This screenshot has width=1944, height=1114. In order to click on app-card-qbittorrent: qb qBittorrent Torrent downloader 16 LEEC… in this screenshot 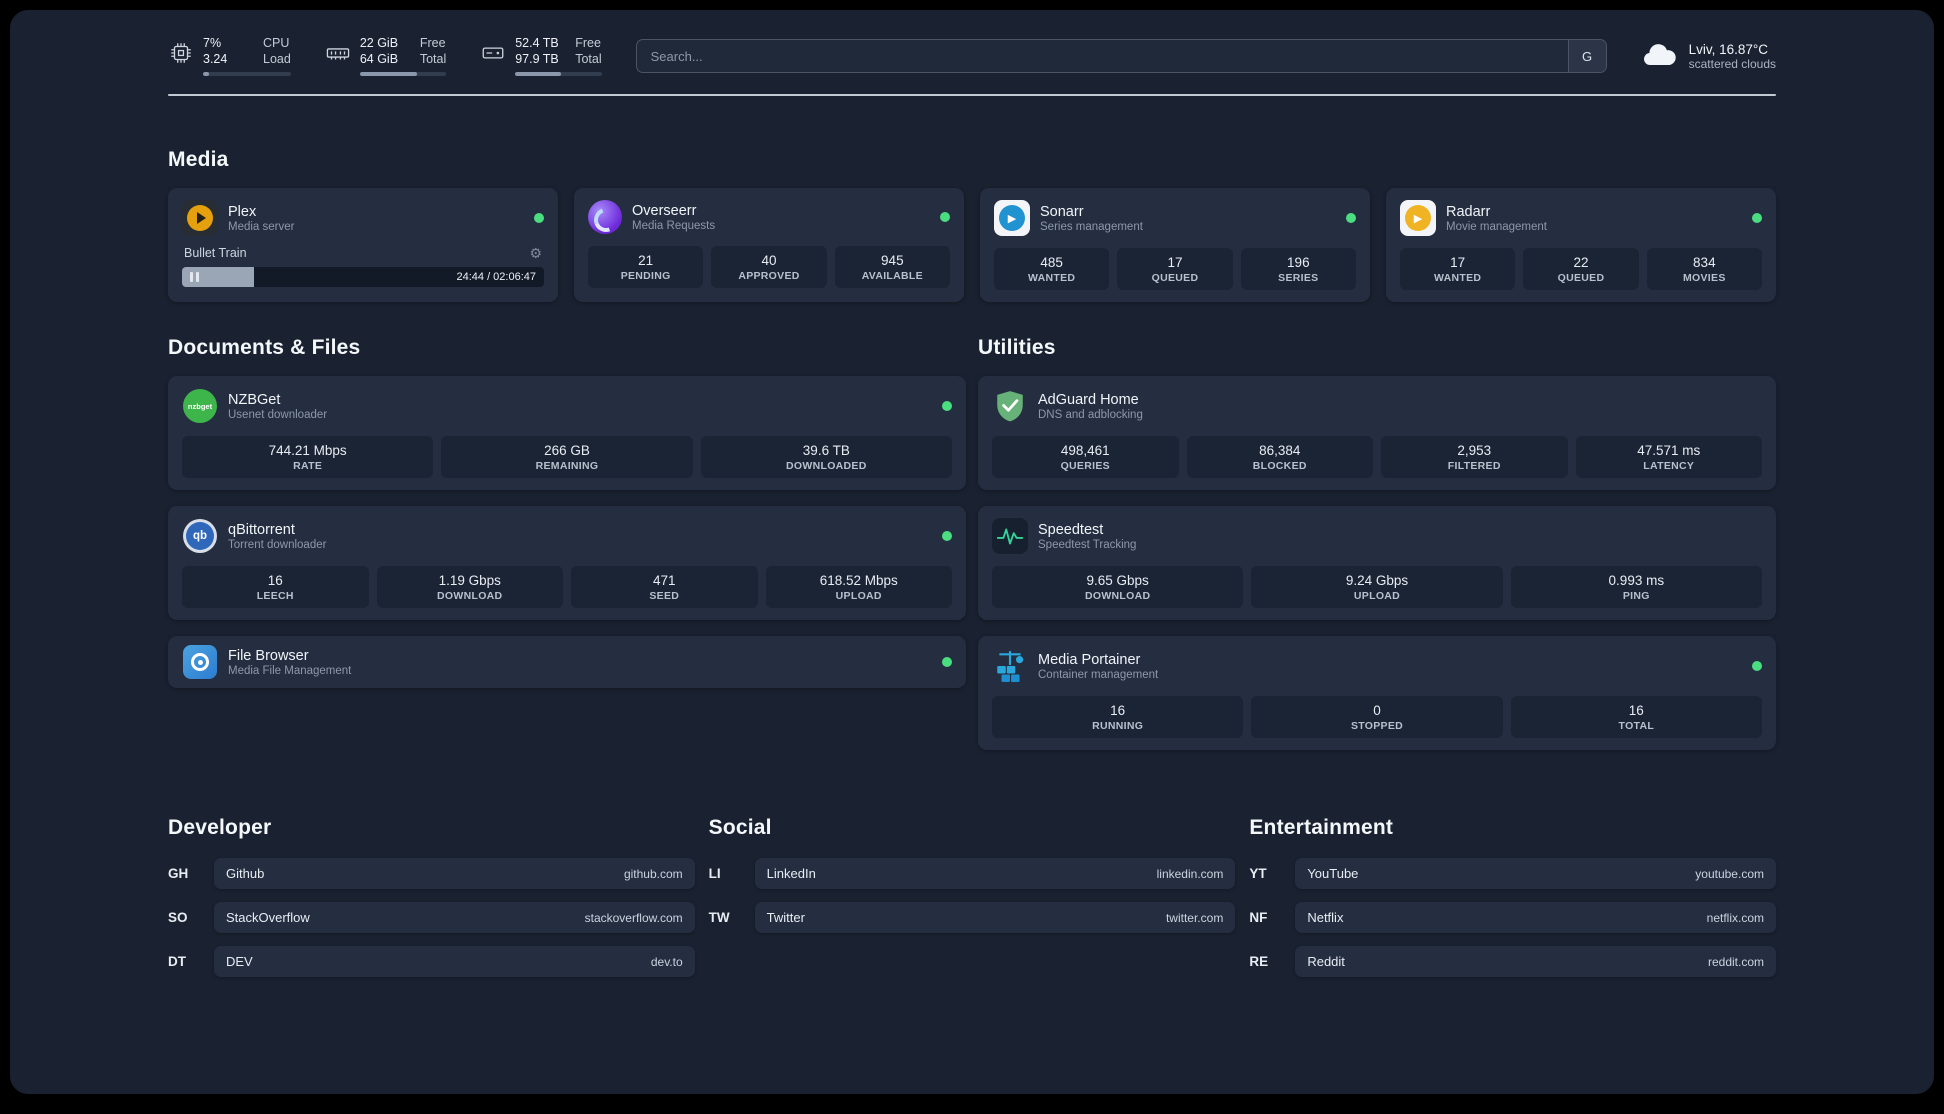, I will do `click(567, 563)`.